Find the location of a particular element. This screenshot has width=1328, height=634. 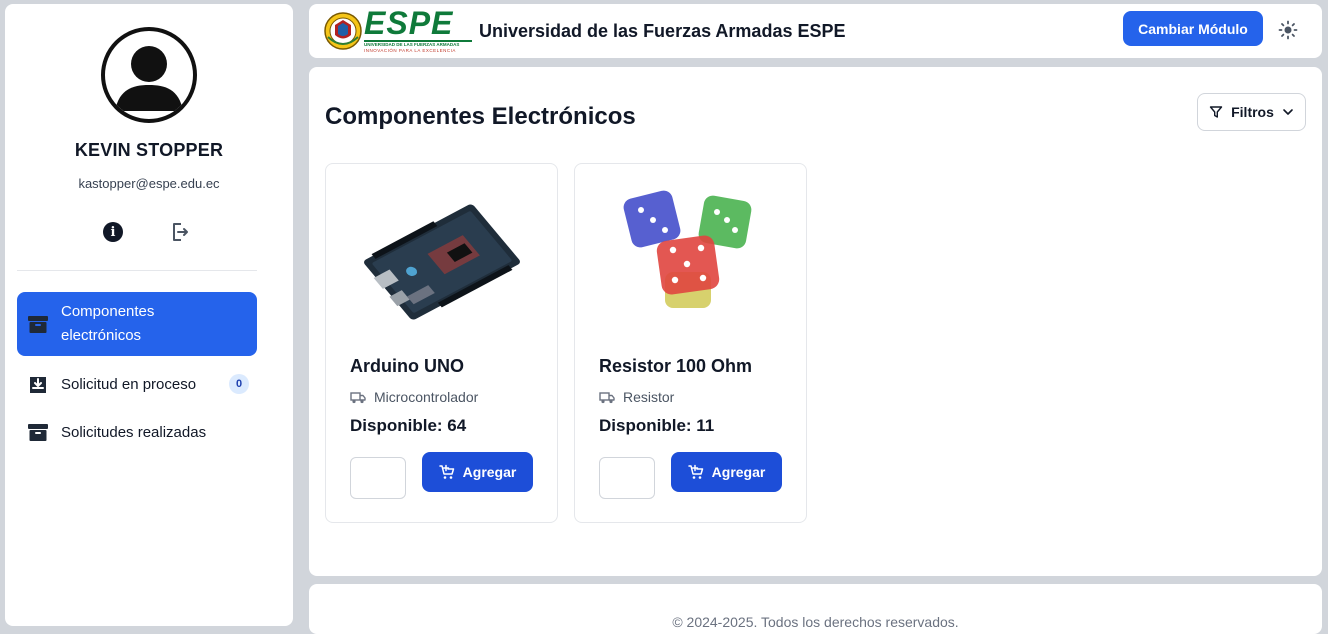

filters-button: Filtros is located at coordinates (1251, 112).